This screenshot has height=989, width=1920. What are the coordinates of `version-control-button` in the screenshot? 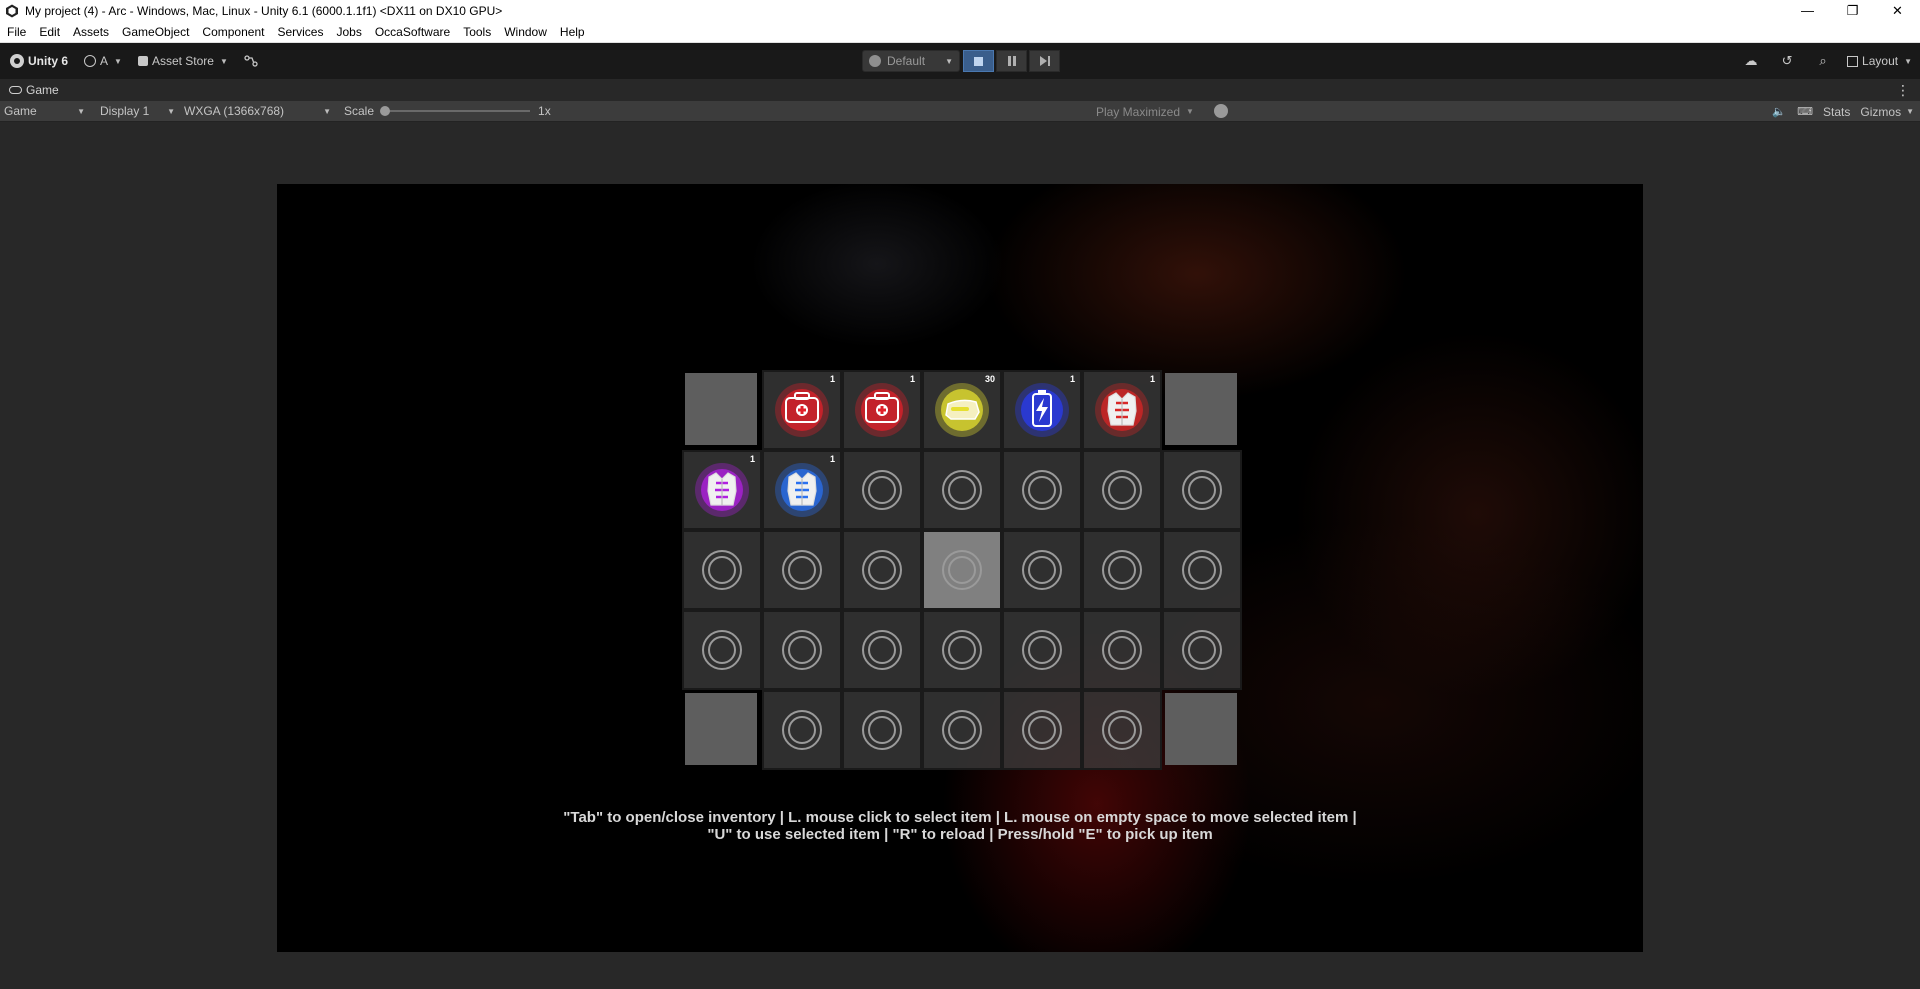 It's located at (251, 61).